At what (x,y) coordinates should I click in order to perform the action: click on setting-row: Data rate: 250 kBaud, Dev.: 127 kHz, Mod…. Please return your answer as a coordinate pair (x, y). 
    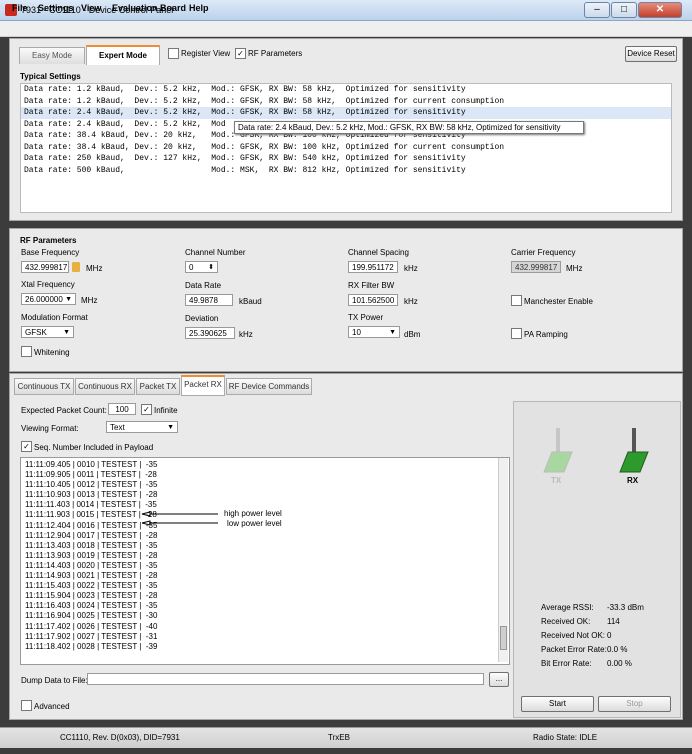
    Looking at the image, I should click on (346, 159).